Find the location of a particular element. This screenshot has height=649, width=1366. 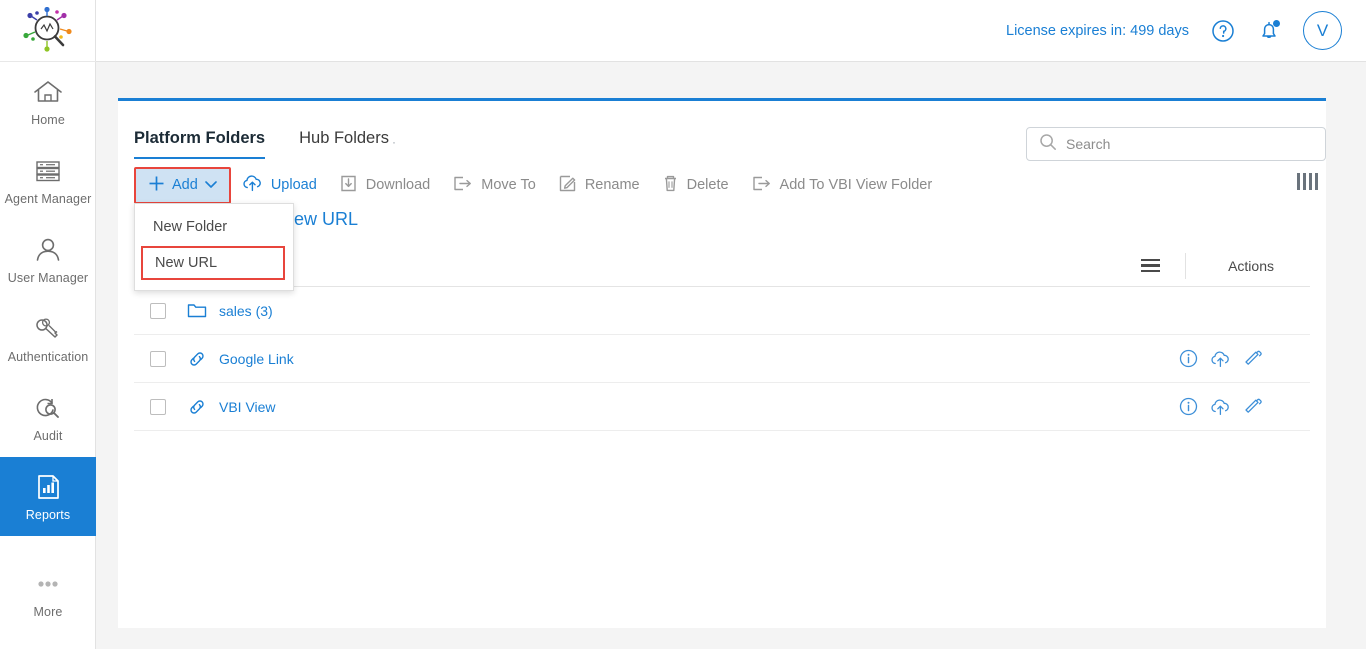

notification-badge is located at coordinates (1276, 23).